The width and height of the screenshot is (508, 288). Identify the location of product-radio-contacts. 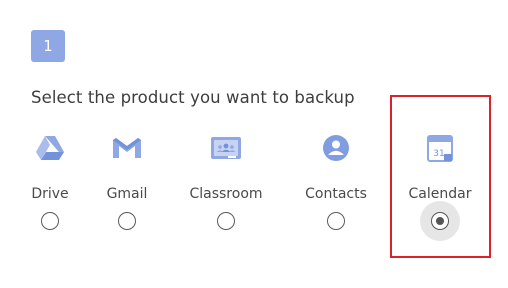
(336, 221).